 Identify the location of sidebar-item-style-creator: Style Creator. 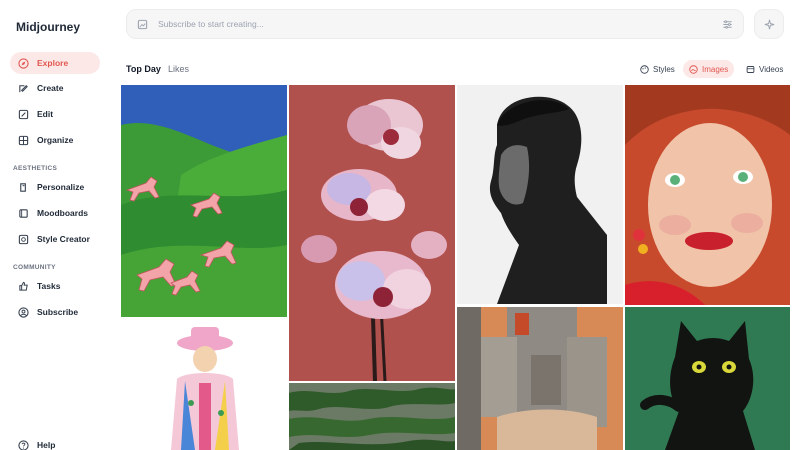
(55, 239).